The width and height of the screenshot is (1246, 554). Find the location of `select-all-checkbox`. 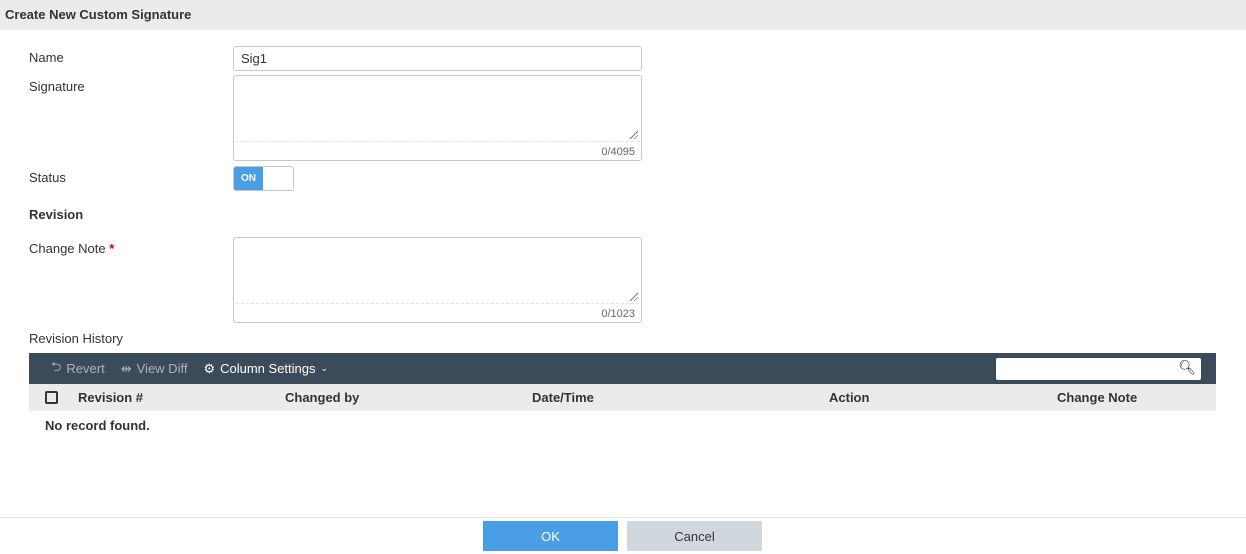

select-all-checkbox is located at coordinates (51, 397).